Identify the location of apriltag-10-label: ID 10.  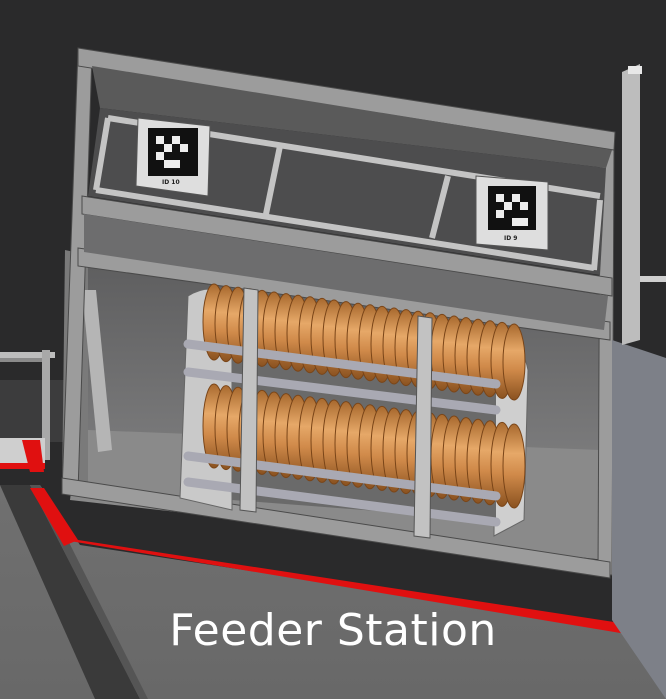
(171, 182).